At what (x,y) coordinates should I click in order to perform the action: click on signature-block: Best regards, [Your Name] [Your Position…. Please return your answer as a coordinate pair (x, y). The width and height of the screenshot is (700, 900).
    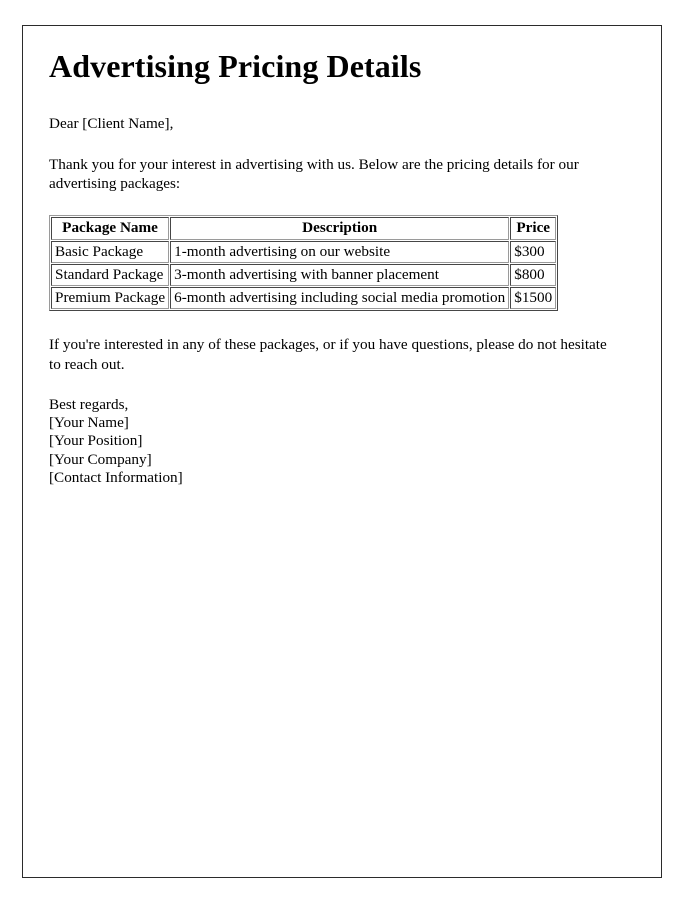
    Looking at the image, I should click on (342, 441).